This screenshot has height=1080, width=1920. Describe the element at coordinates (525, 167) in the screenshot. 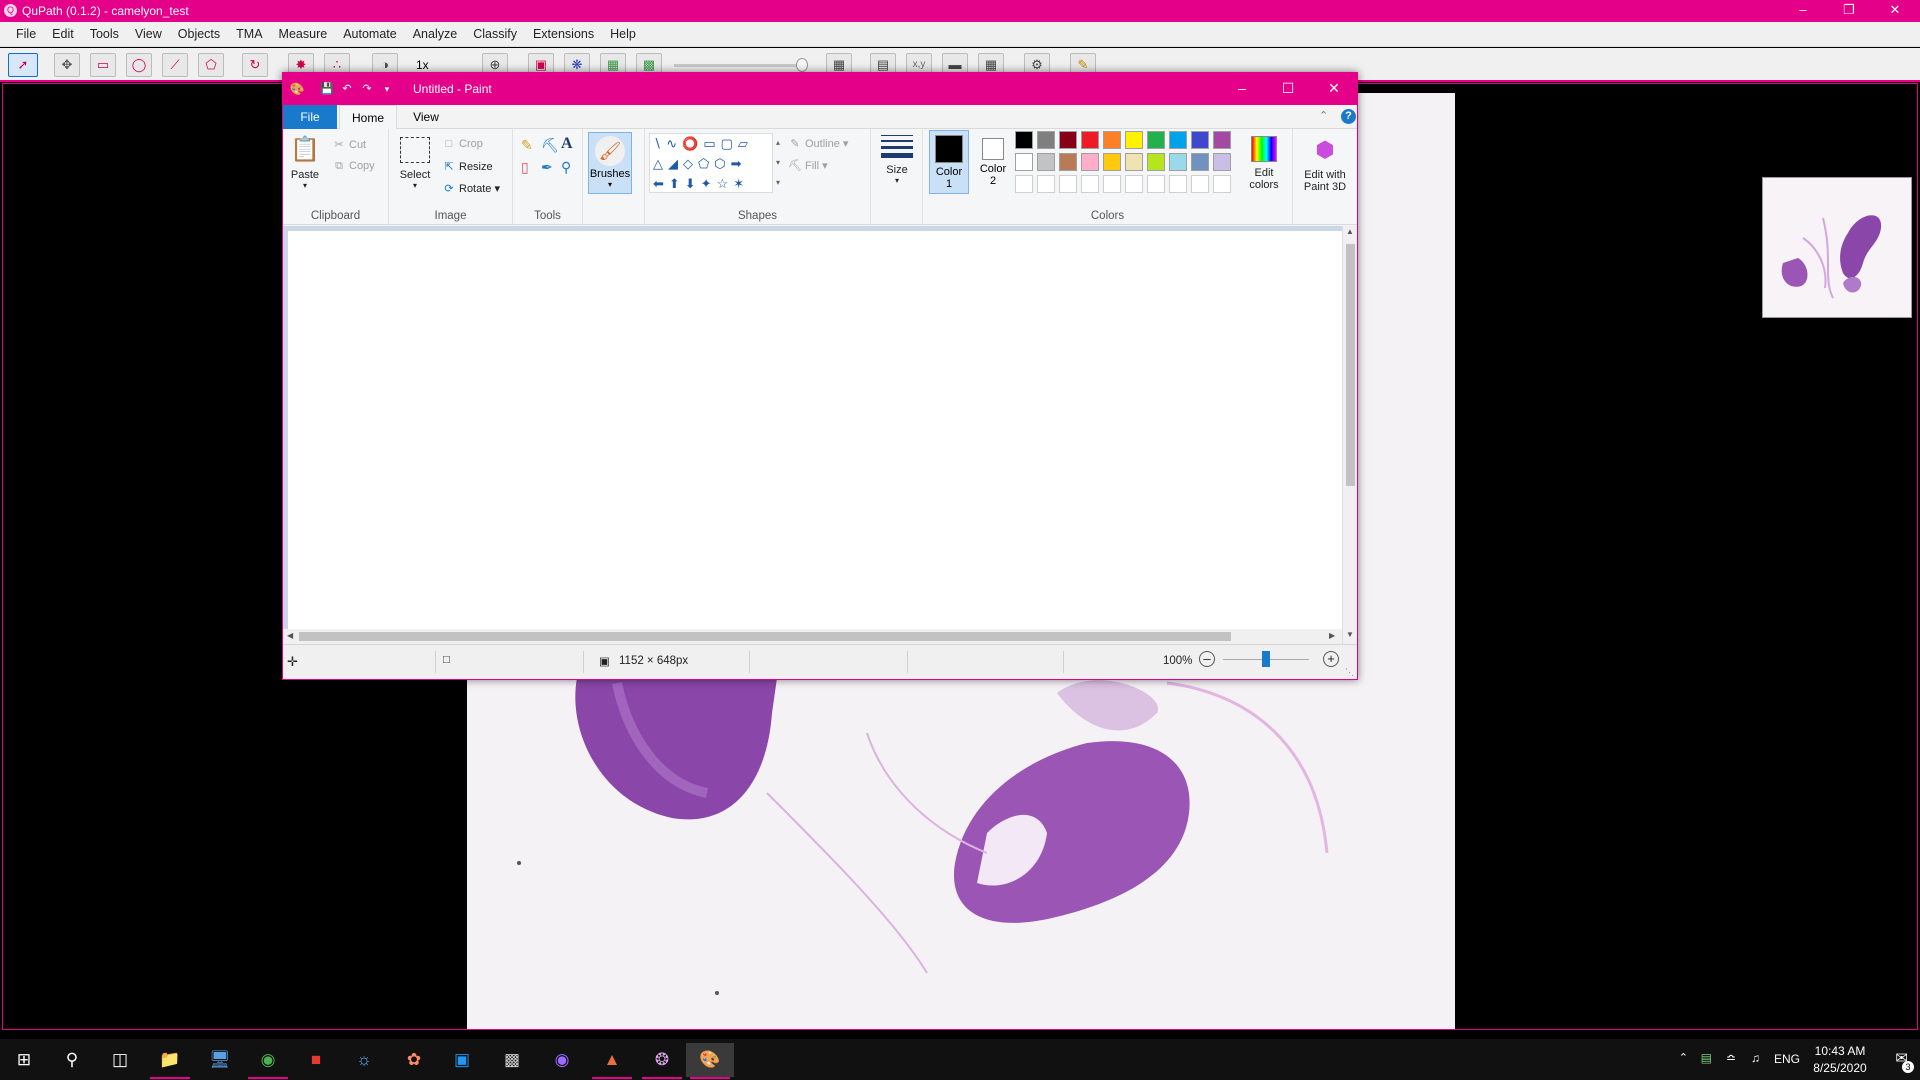

I see `eraser-icon: ▯` at that location.